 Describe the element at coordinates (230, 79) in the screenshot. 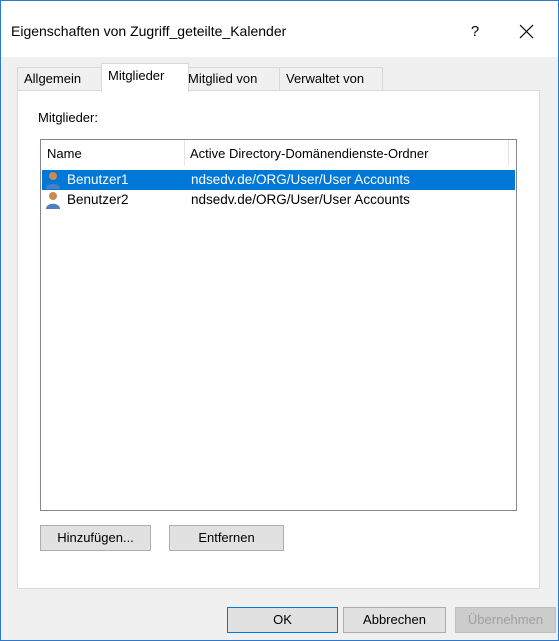

I see `tab-mitglied-von: Mitglied von` at that location.